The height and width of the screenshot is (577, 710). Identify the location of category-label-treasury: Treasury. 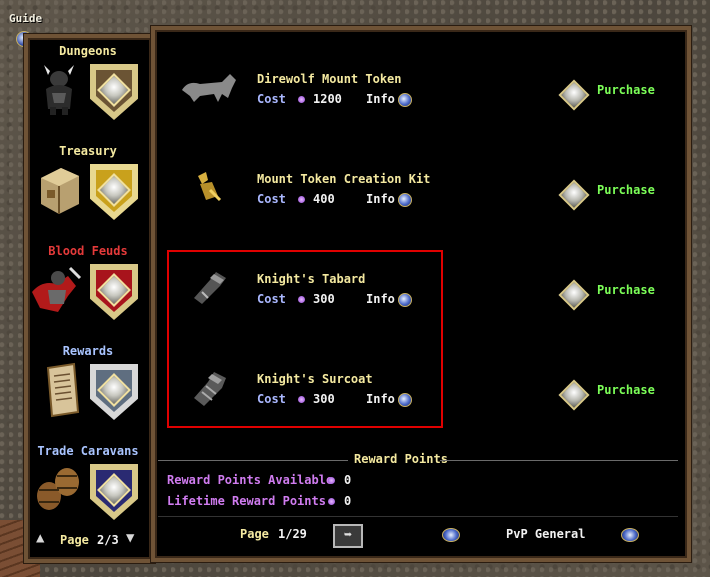
(88, 151).